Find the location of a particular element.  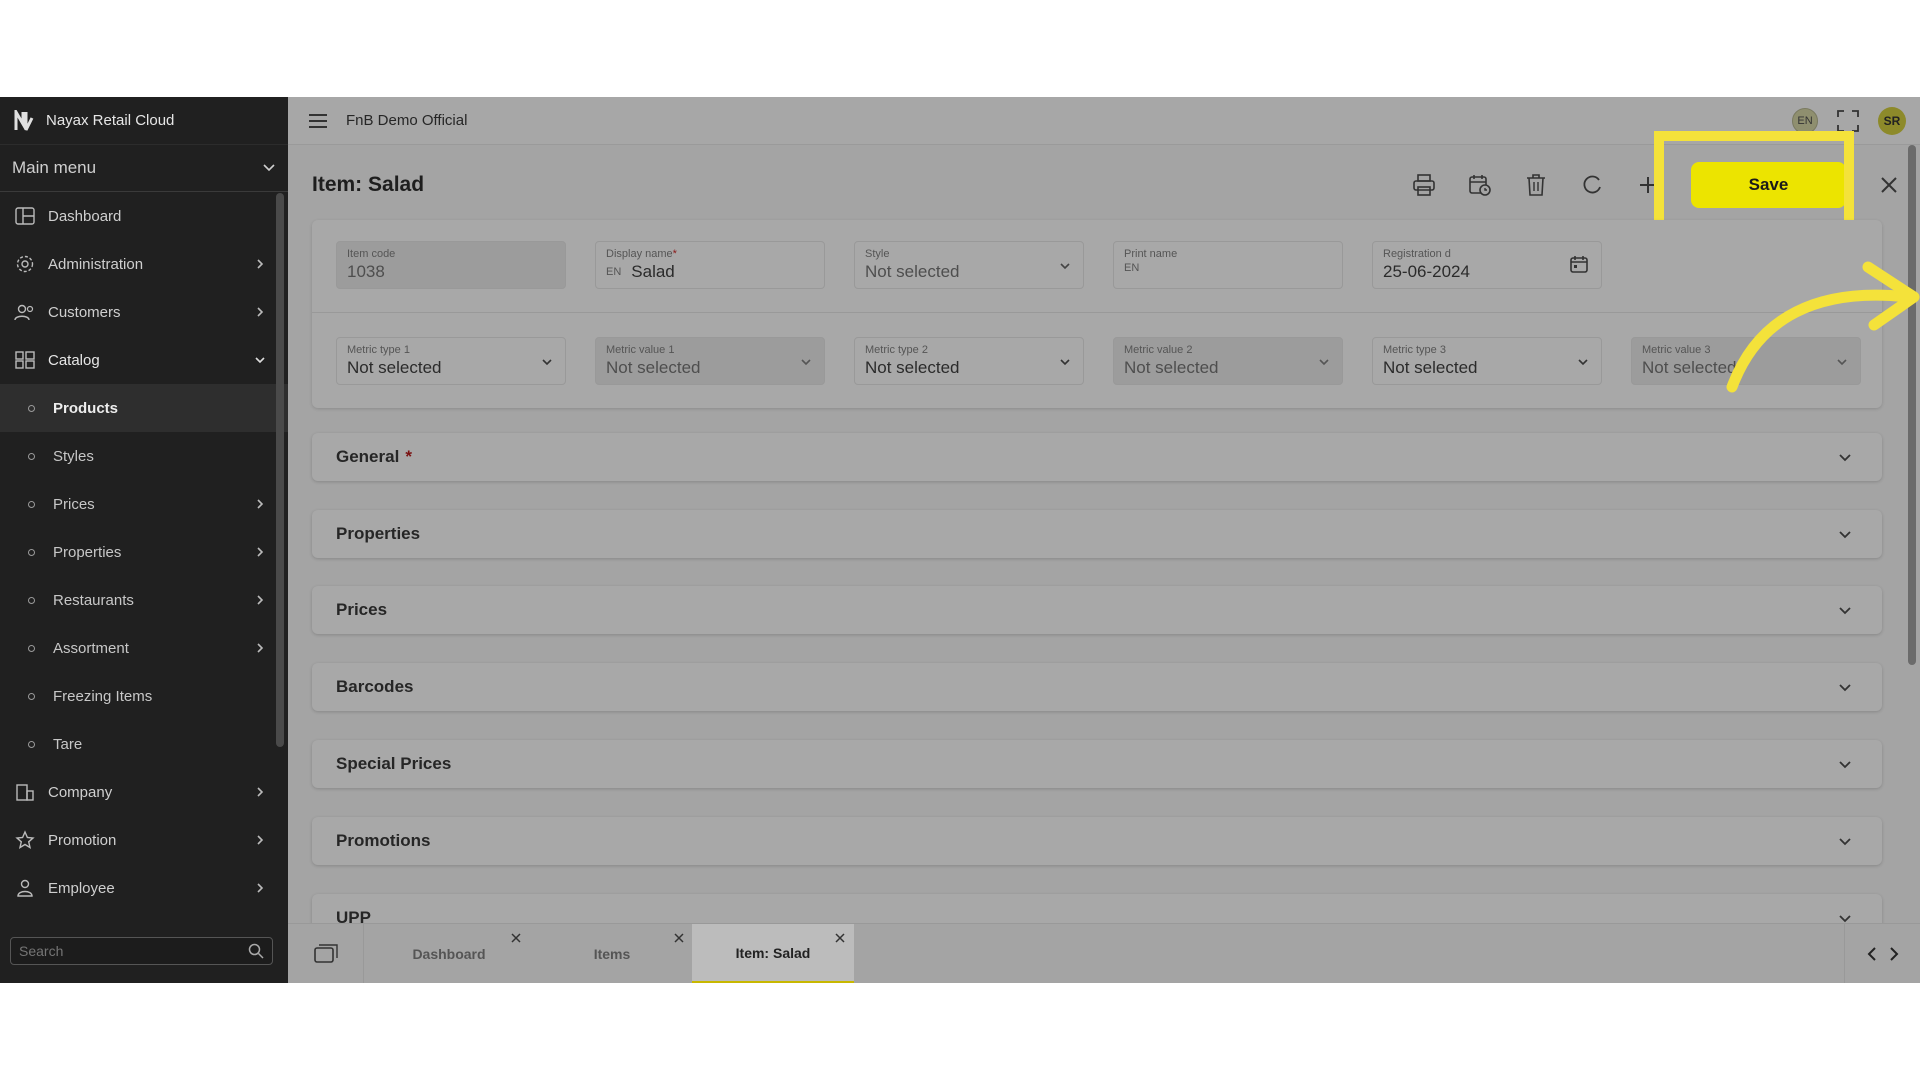

brand: Nayax Retail Cloud is located at coordinates (144, 121).